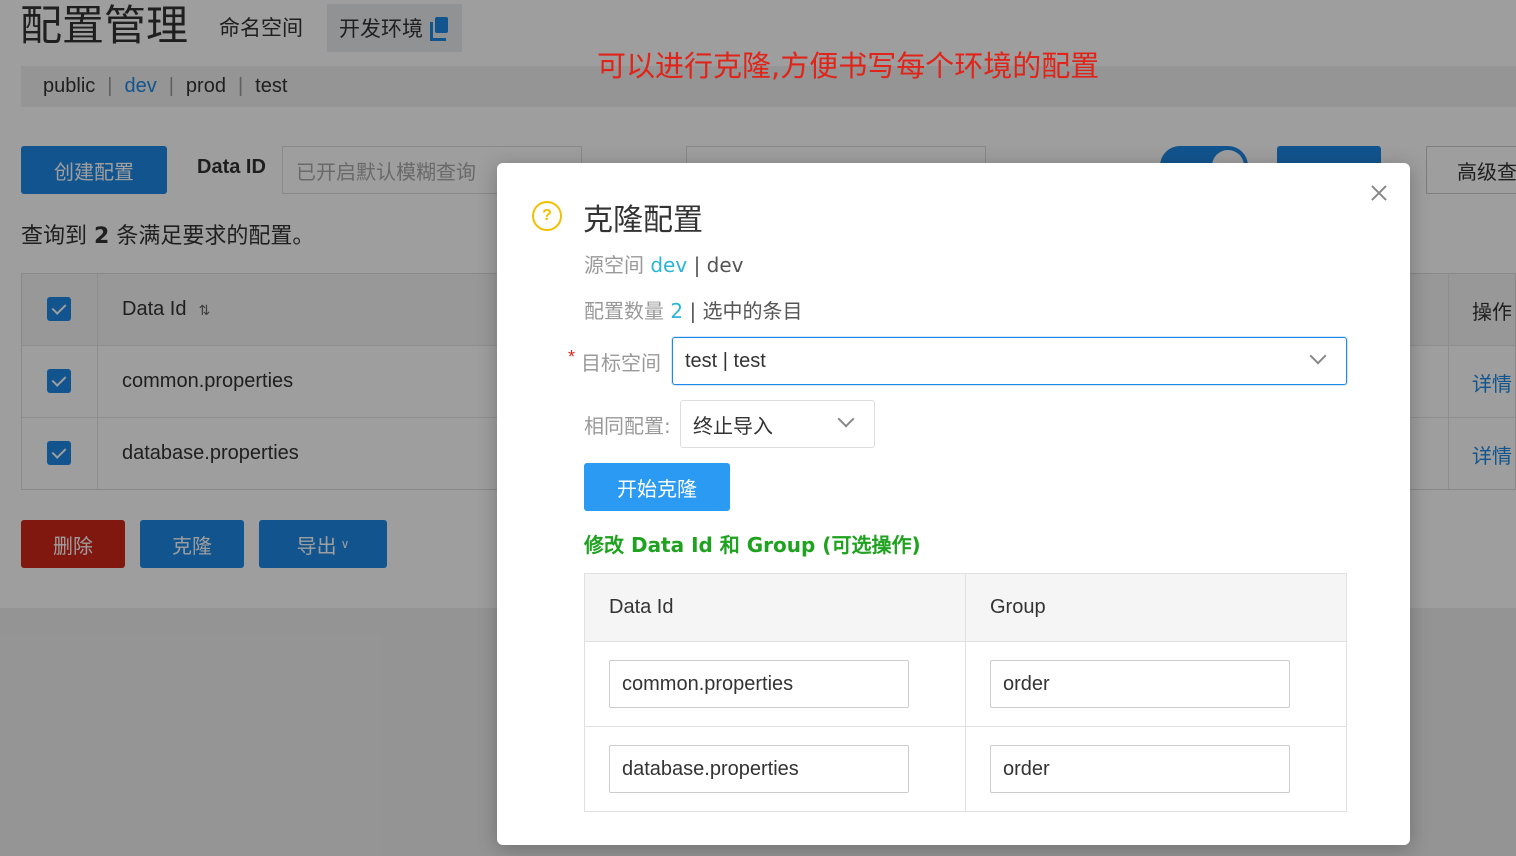 This screenshot has width=1516, height=856. What do you see at coordinates (725, 360) in the screenshot?
I see `target-namespace-value: test | test` at bounding box center [725, 360].